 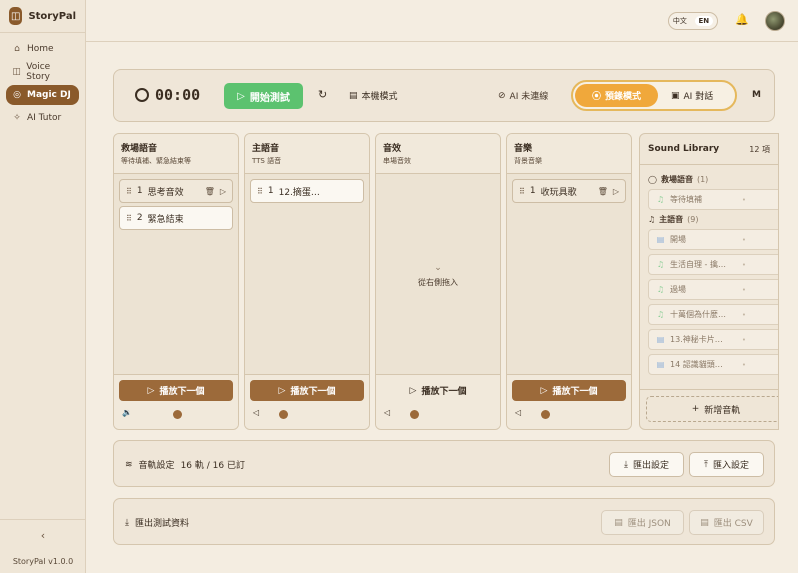 What do you see at coordinates (176, 191) in the screenshot?
I see `track-item: ⠿ 1 思考音效 🗑 ▷` at bounding box center [176, 191].